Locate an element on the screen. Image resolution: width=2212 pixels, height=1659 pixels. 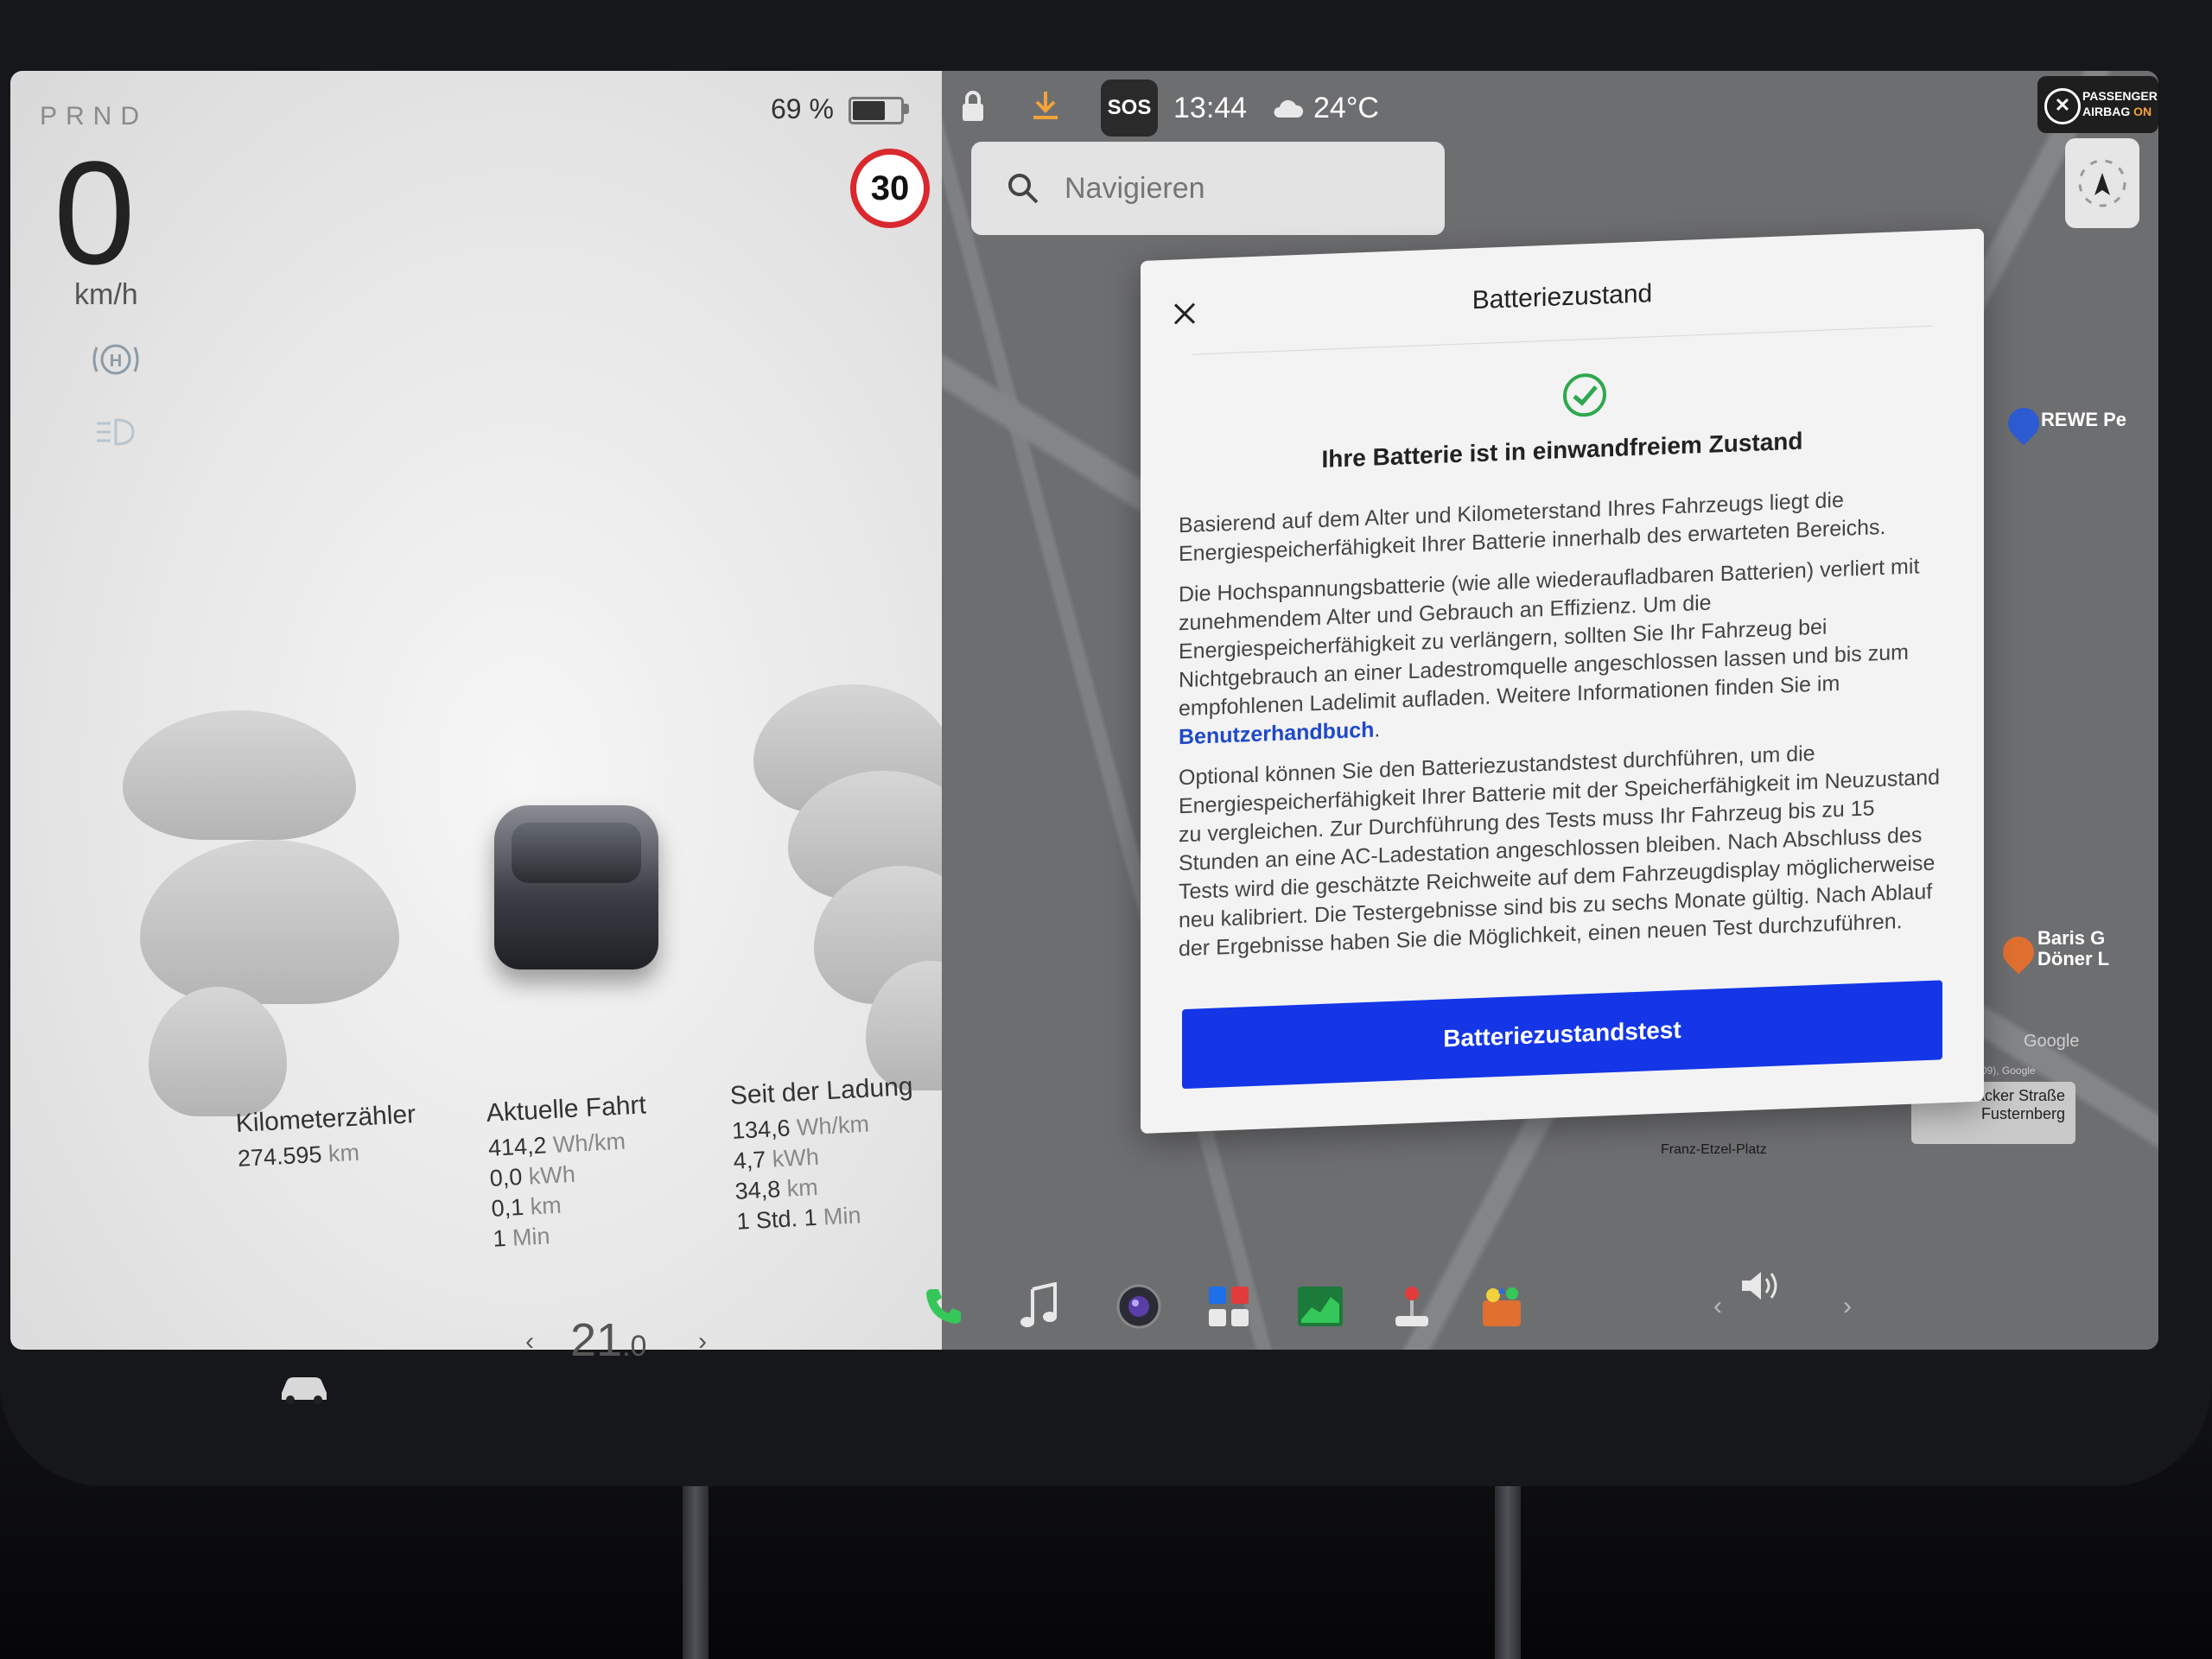
stat-line: 1 Std. 1 Min is located at coordinates (828, 1217).